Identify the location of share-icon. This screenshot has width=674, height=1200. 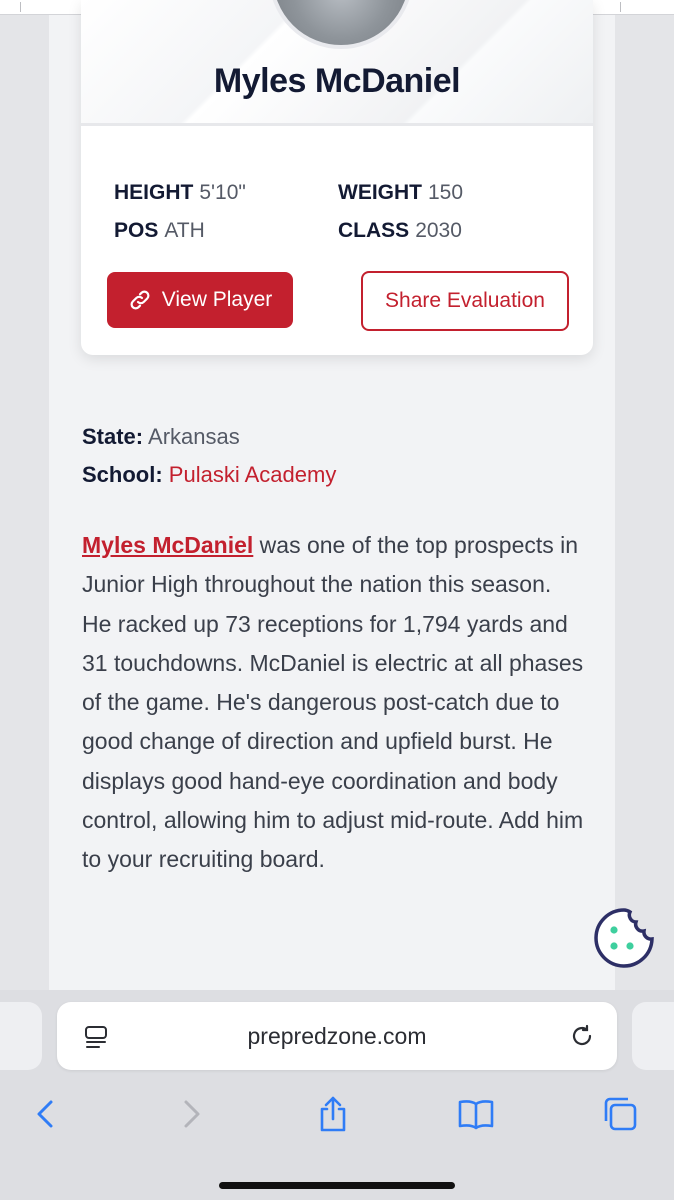
(333, 1114).